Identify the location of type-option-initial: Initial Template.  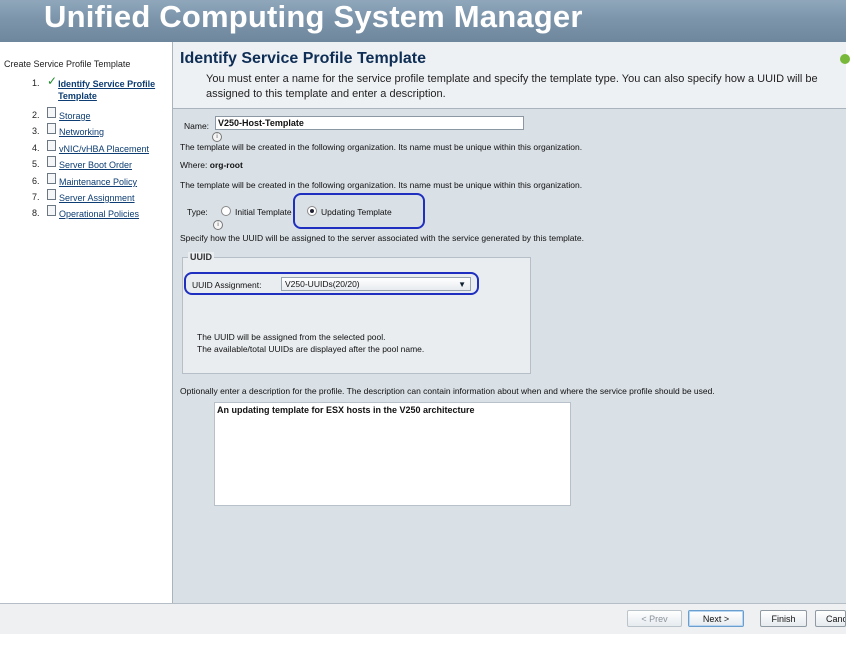
(256, 211).